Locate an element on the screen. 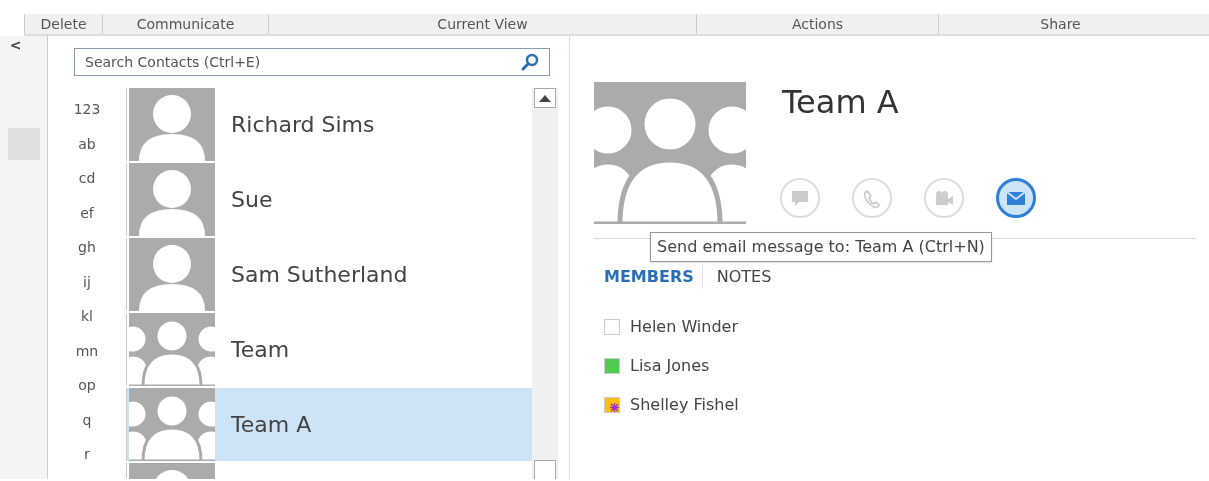 The image size is (1209, 481). index-letter: kl is located at coordinates (87, 316).